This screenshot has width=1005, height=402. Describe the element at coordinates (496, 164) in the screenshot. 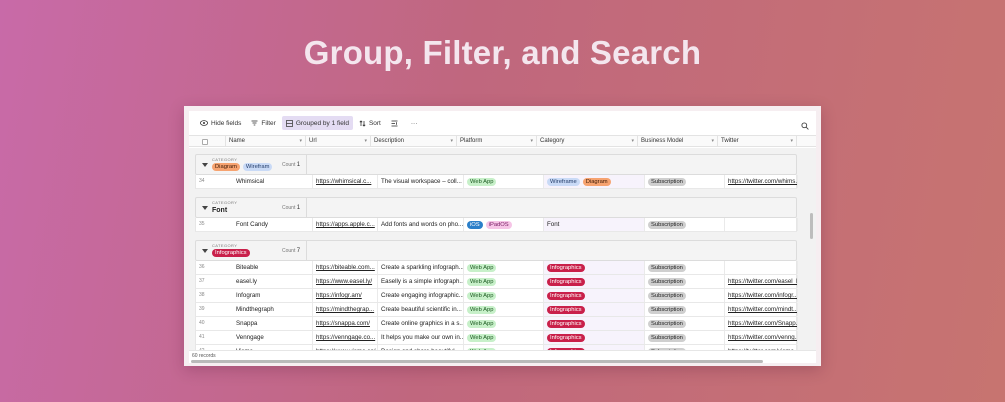

I see `group-header: CATEGORY Diagram Wirefram Count 1` at that location.